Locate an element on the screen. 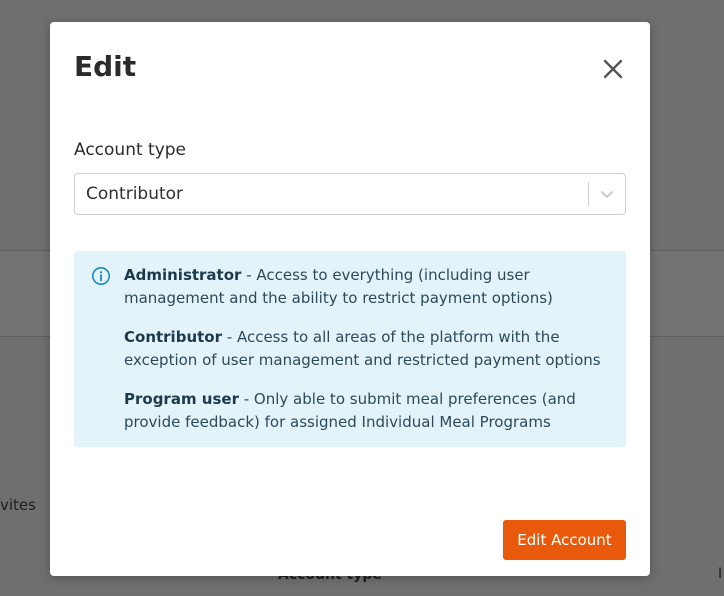 This screenshot has width=724, height=596. account-type-value: Contributor is located at coordinates (135, 194).